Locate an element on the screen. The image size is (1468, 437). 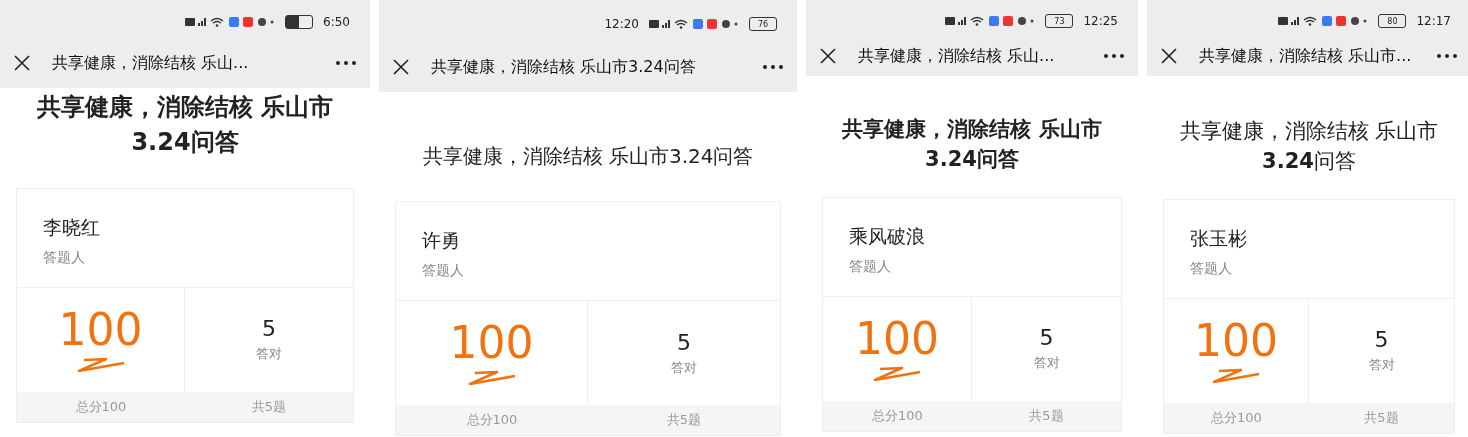
nav-title: 共享健康，消除结核 乐山市3.24问答 is located at coordinates (564, 67).